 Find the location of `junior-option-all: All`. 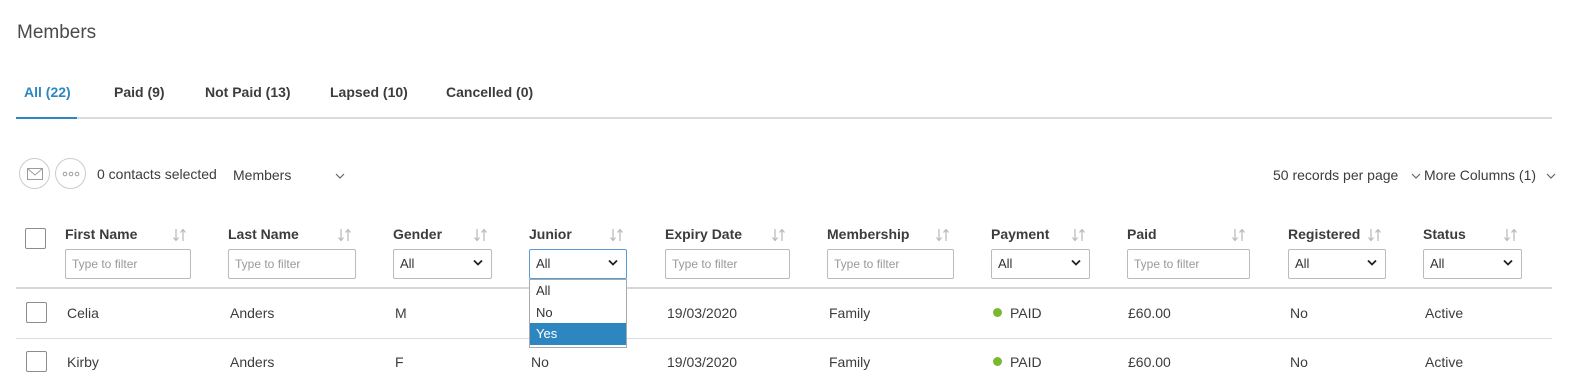

junior-option-all: All is located at coordinates (578, 291).